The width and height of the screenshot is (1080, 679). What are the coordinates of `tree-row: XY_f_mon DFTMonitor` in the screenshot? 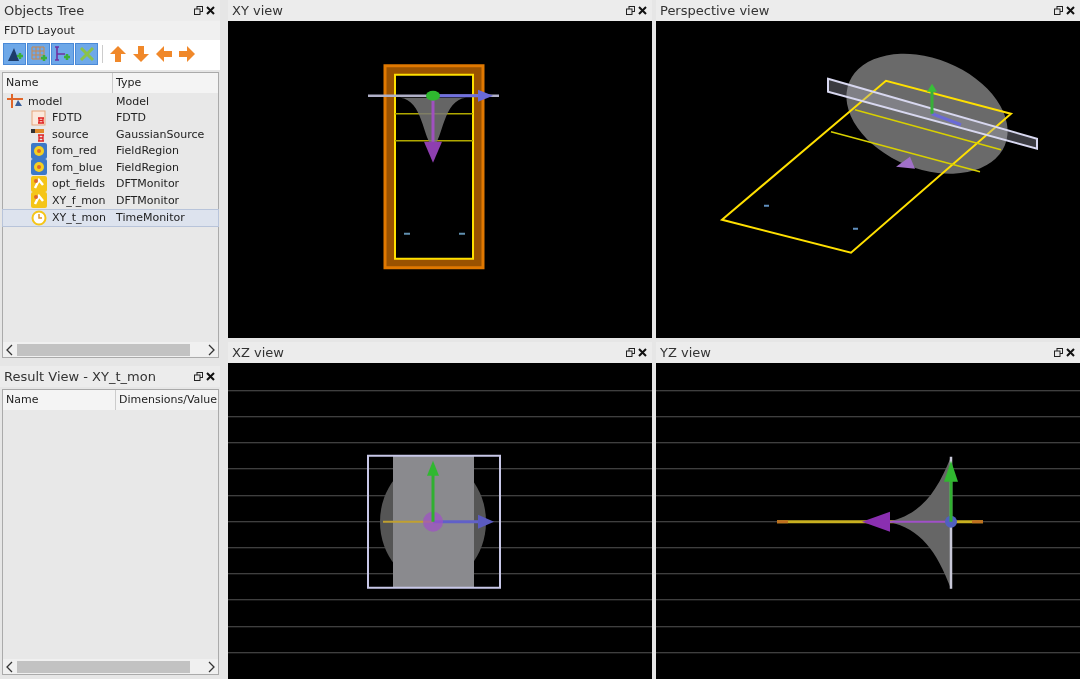 It's located at (110, 200).